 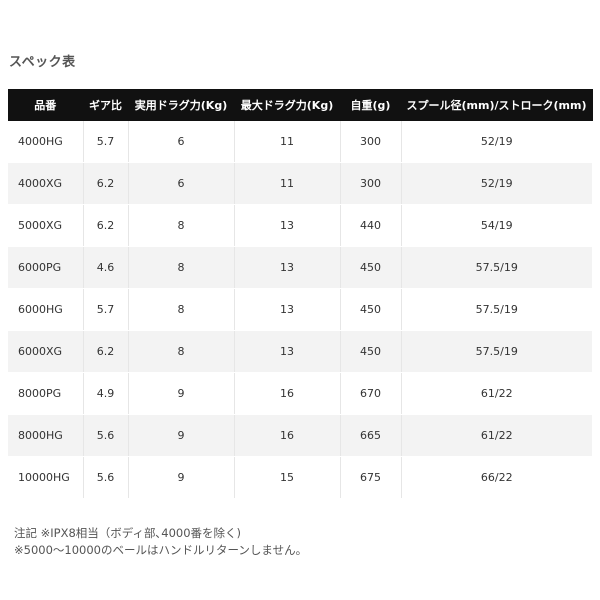 I want to click on cell-gear-ratio: 4.9, so click(x=106, y=393).